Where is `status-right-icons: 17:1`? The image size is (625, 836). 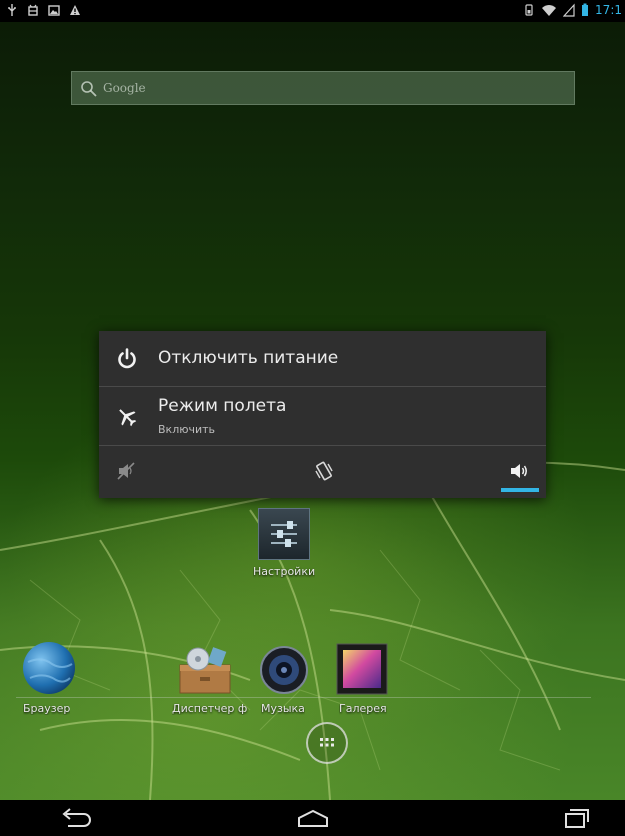
status-right-icons: 17:1 is located at coordinates (572, 10).